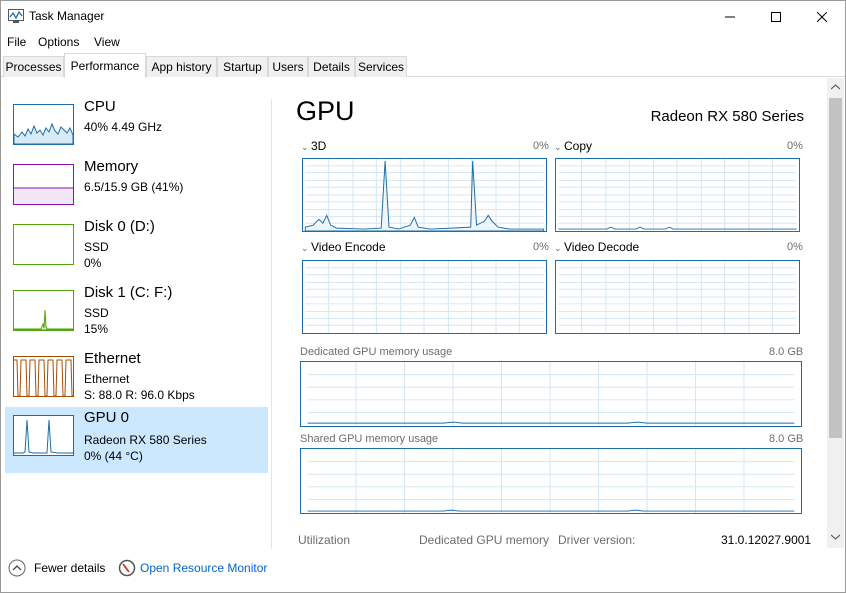  What do you see at coordinates (484, 540) in the screenshot?
I see `dedicated-gpu-memory-label: Dedicated GPU memory` at bounding box center [484, 540].